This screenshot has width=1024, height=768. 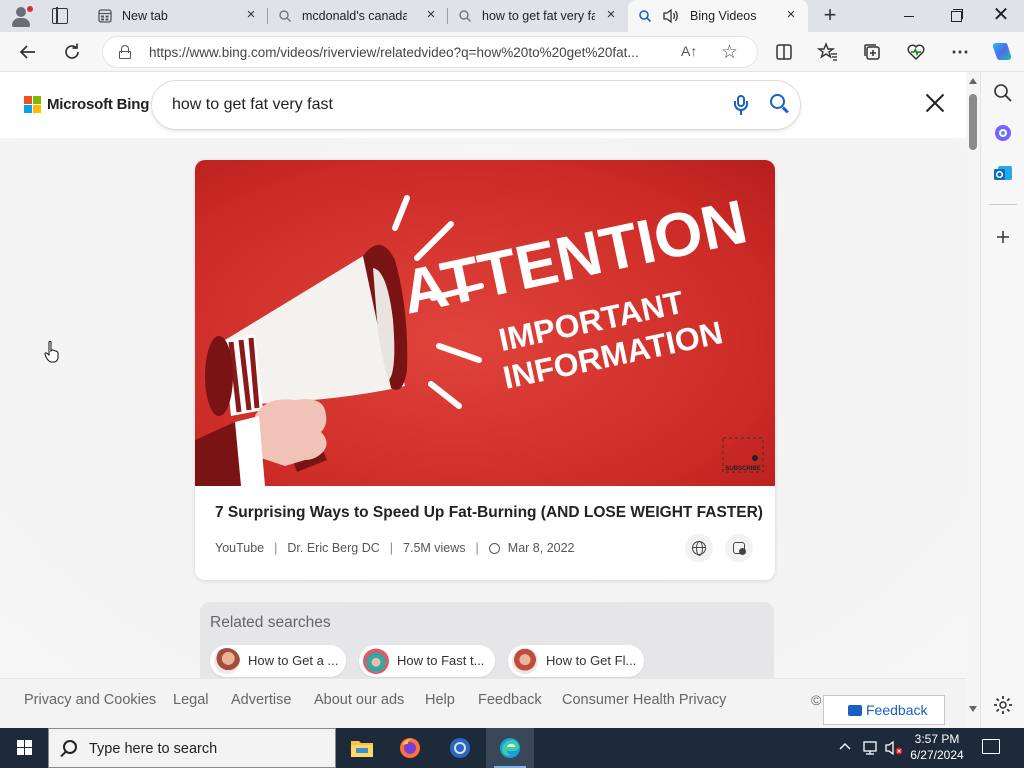 I want to click on taskbar-search-box: Type here to search, so click(x=192, y=748).